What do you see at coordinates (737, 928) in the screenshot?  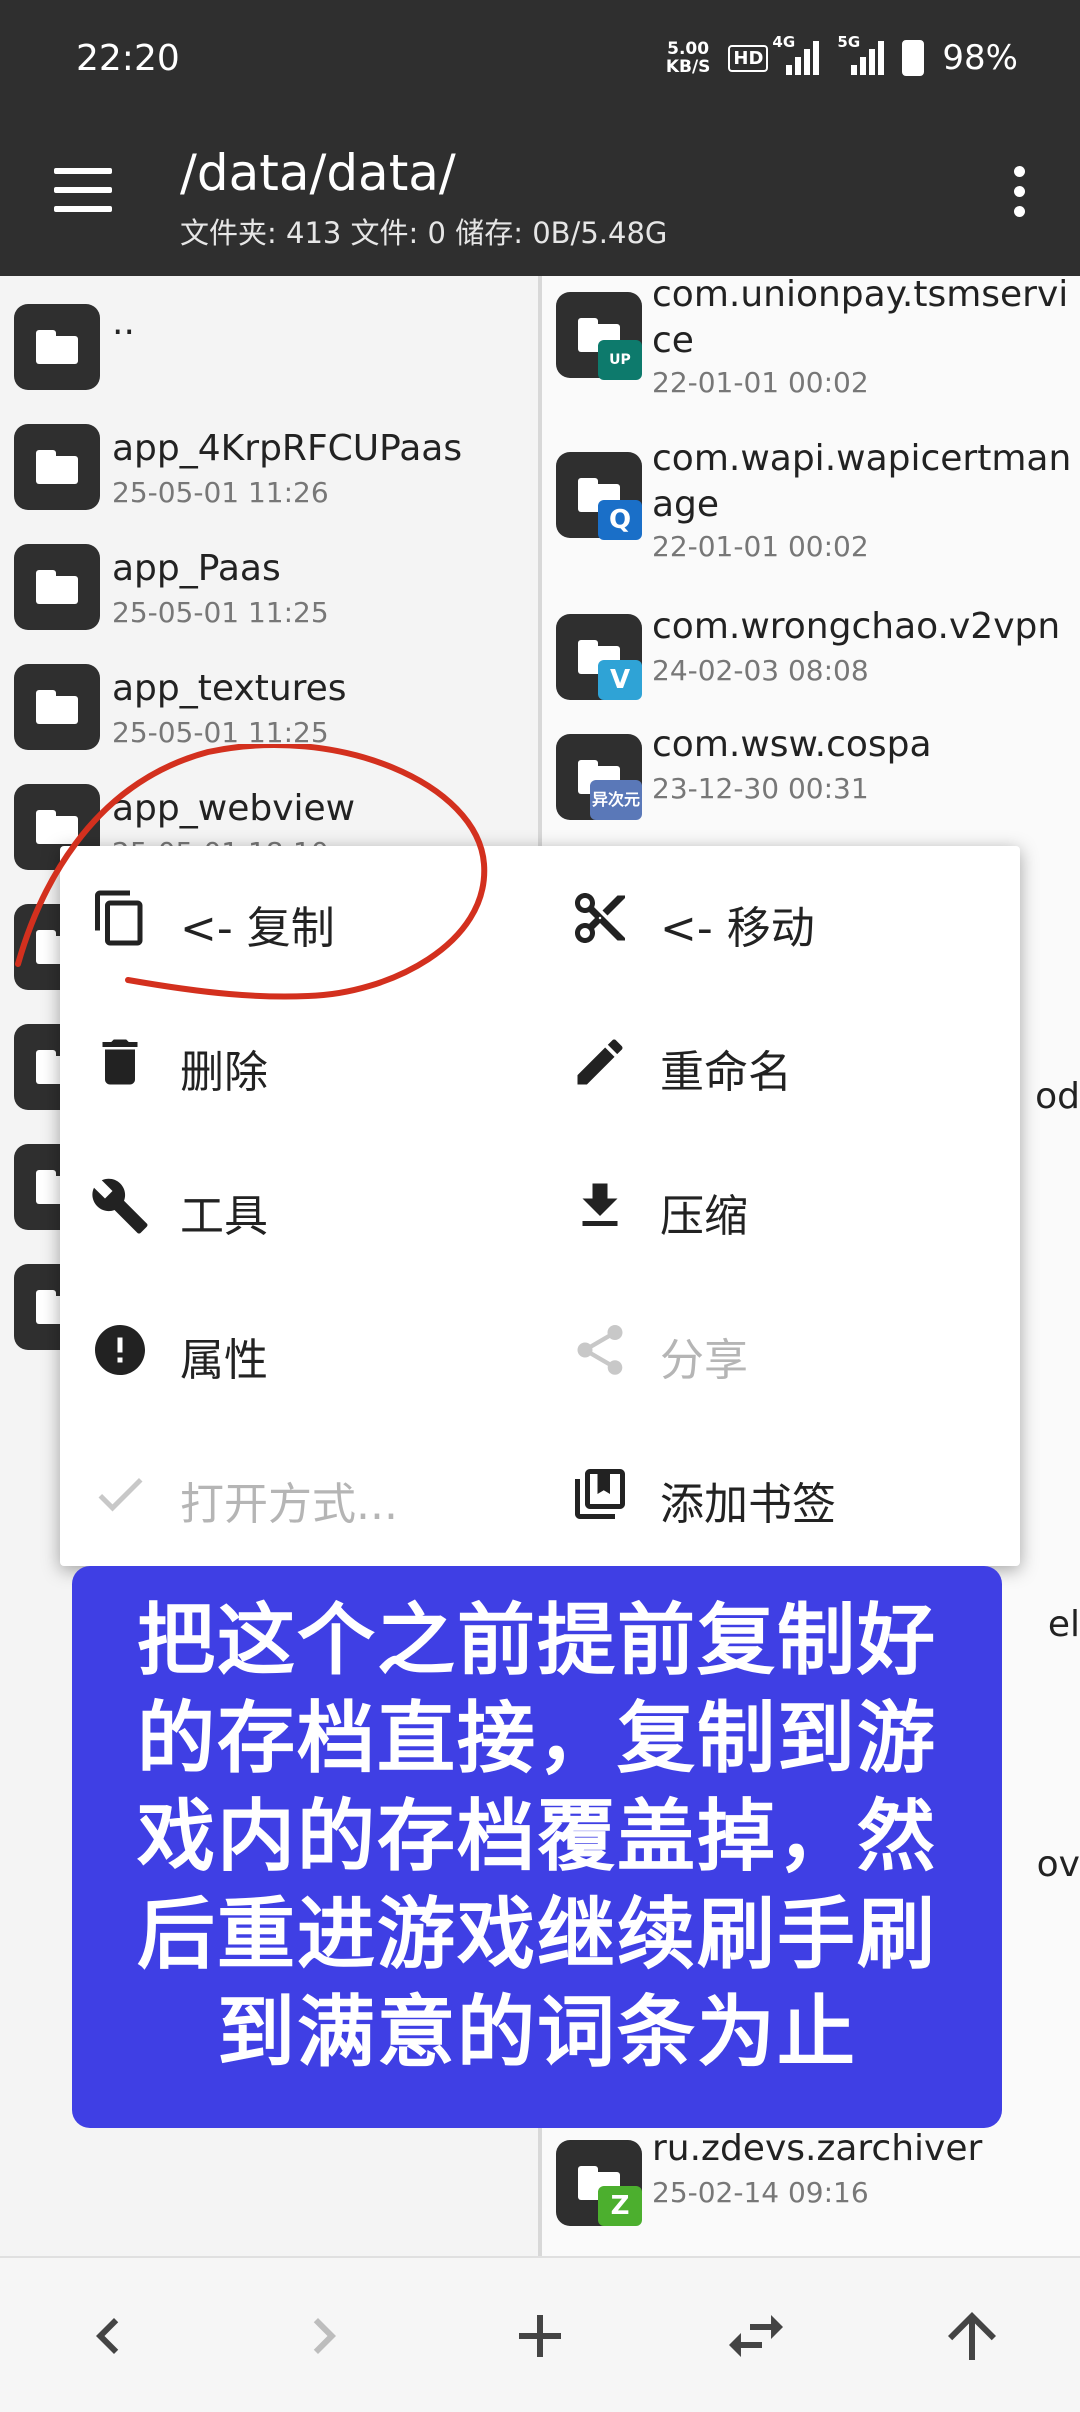 I see `move-label: <- 移动` at bounding box center [737, 928].